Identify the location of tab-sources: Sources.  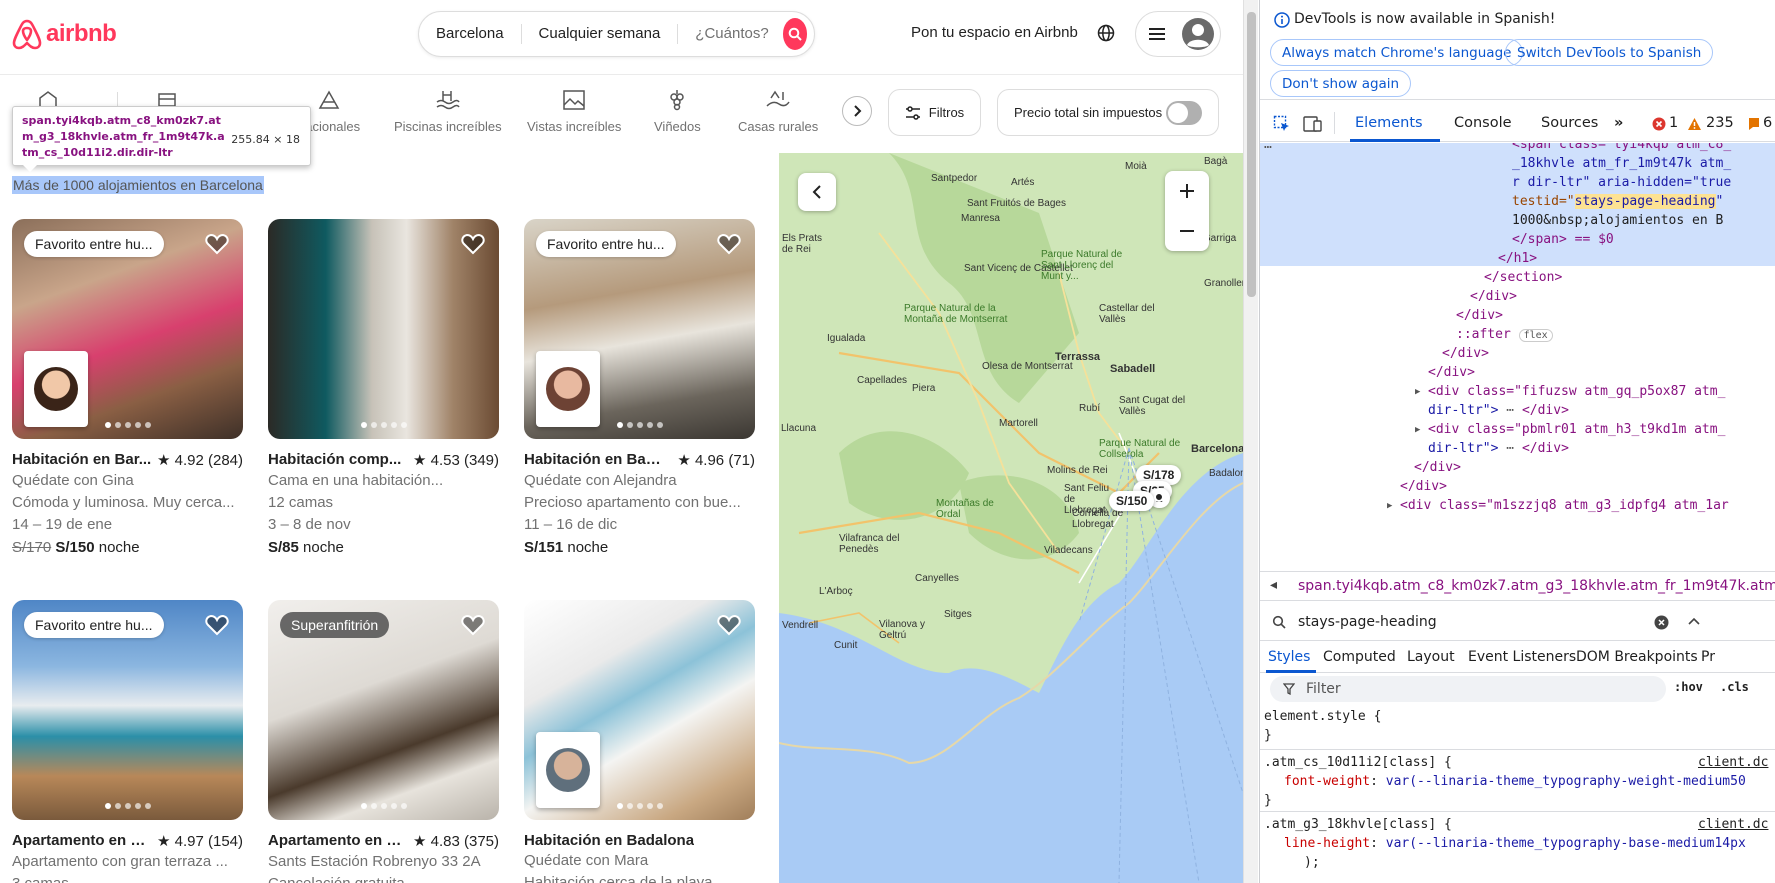
(1569, 123).